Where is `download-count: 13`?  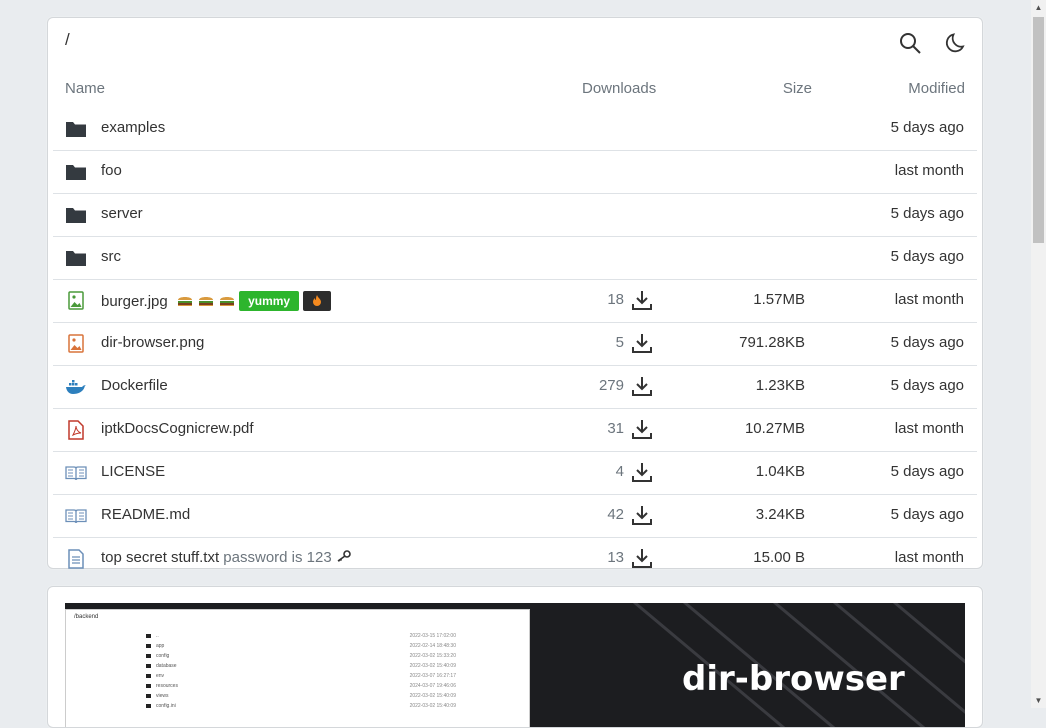
download-count: 13 is located at coordinates (615, 557).